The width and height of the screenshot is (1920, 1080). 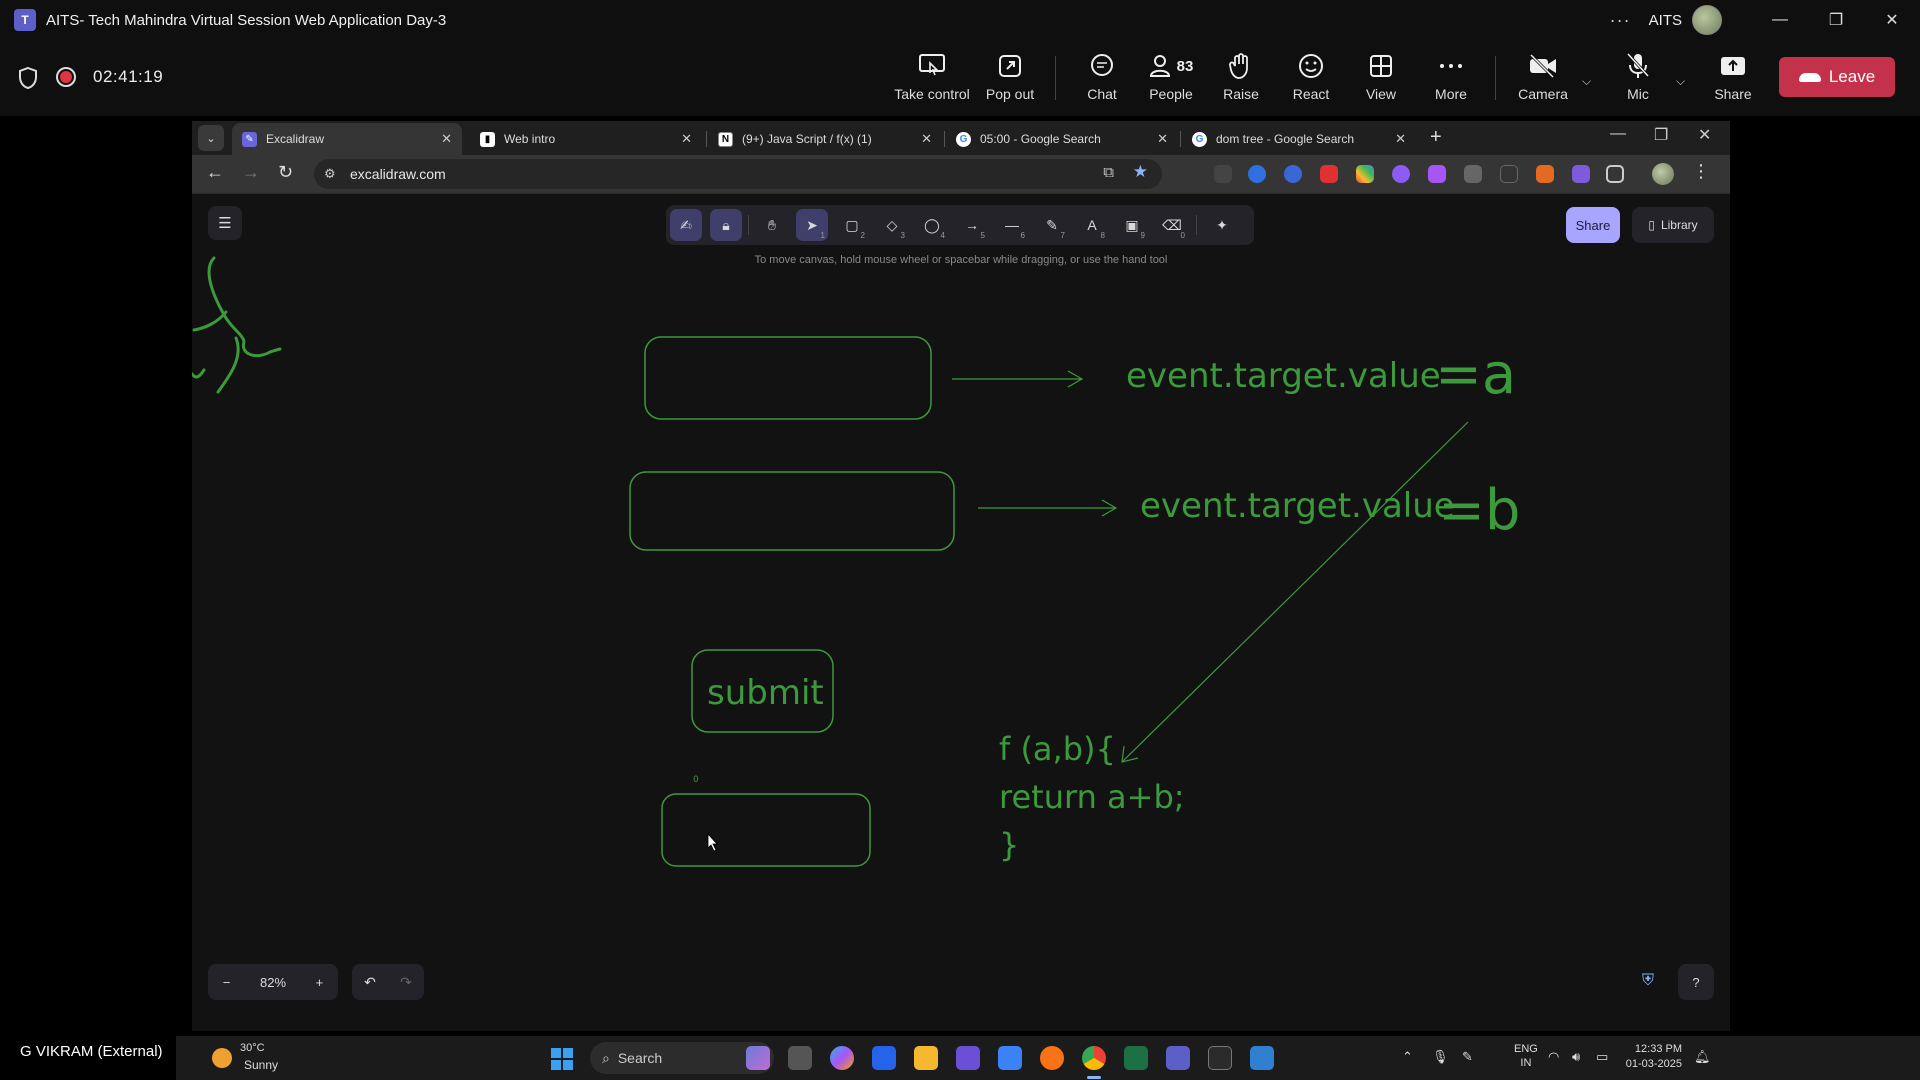 What do you see at coordinates (972, 225) in the screenshot?
I see `arrow-tool-icon: → 5` at bounding box center [972, 225].